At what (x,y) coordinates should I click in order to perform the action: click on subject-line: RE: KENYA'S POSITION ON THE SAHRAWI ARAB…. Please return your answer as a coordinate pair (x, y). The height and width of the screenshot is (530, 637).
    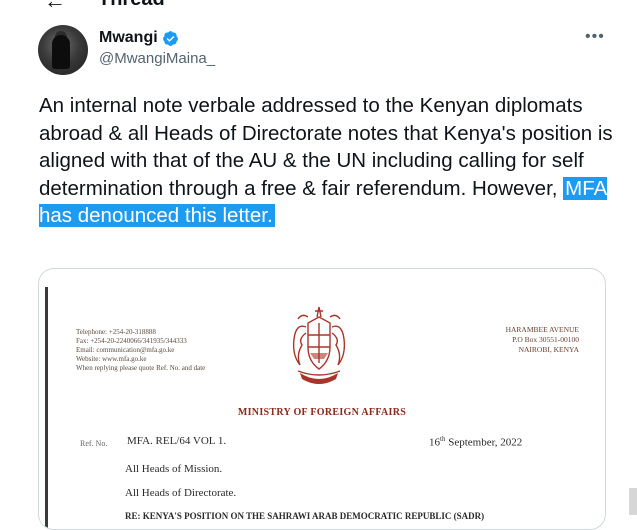
    Looking at the image, I should click on (305, 516).